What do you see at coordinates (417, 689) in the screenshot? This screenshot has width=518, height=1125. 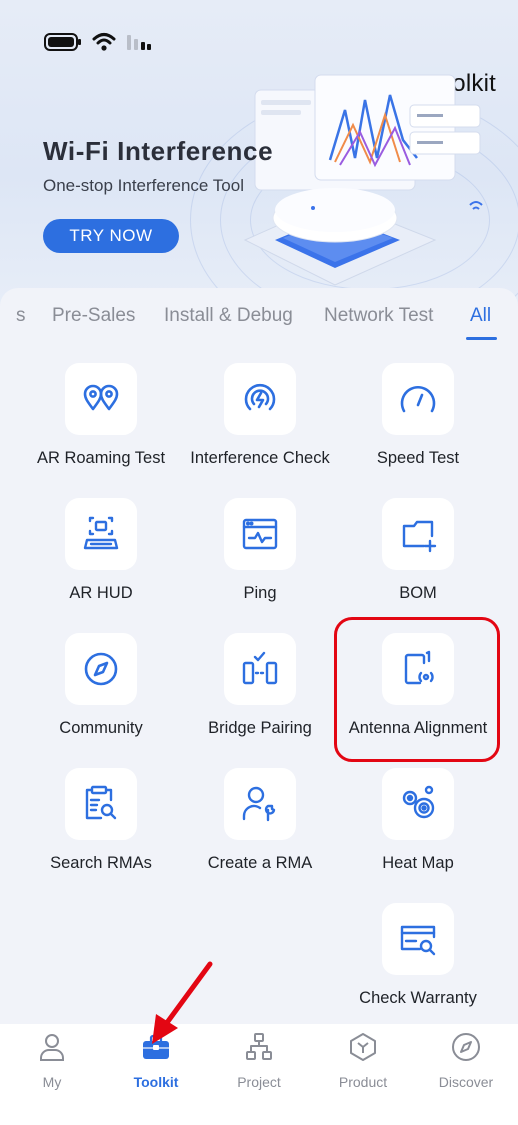 I see `highlight-annotation-box` at bounding box center [417, 689].